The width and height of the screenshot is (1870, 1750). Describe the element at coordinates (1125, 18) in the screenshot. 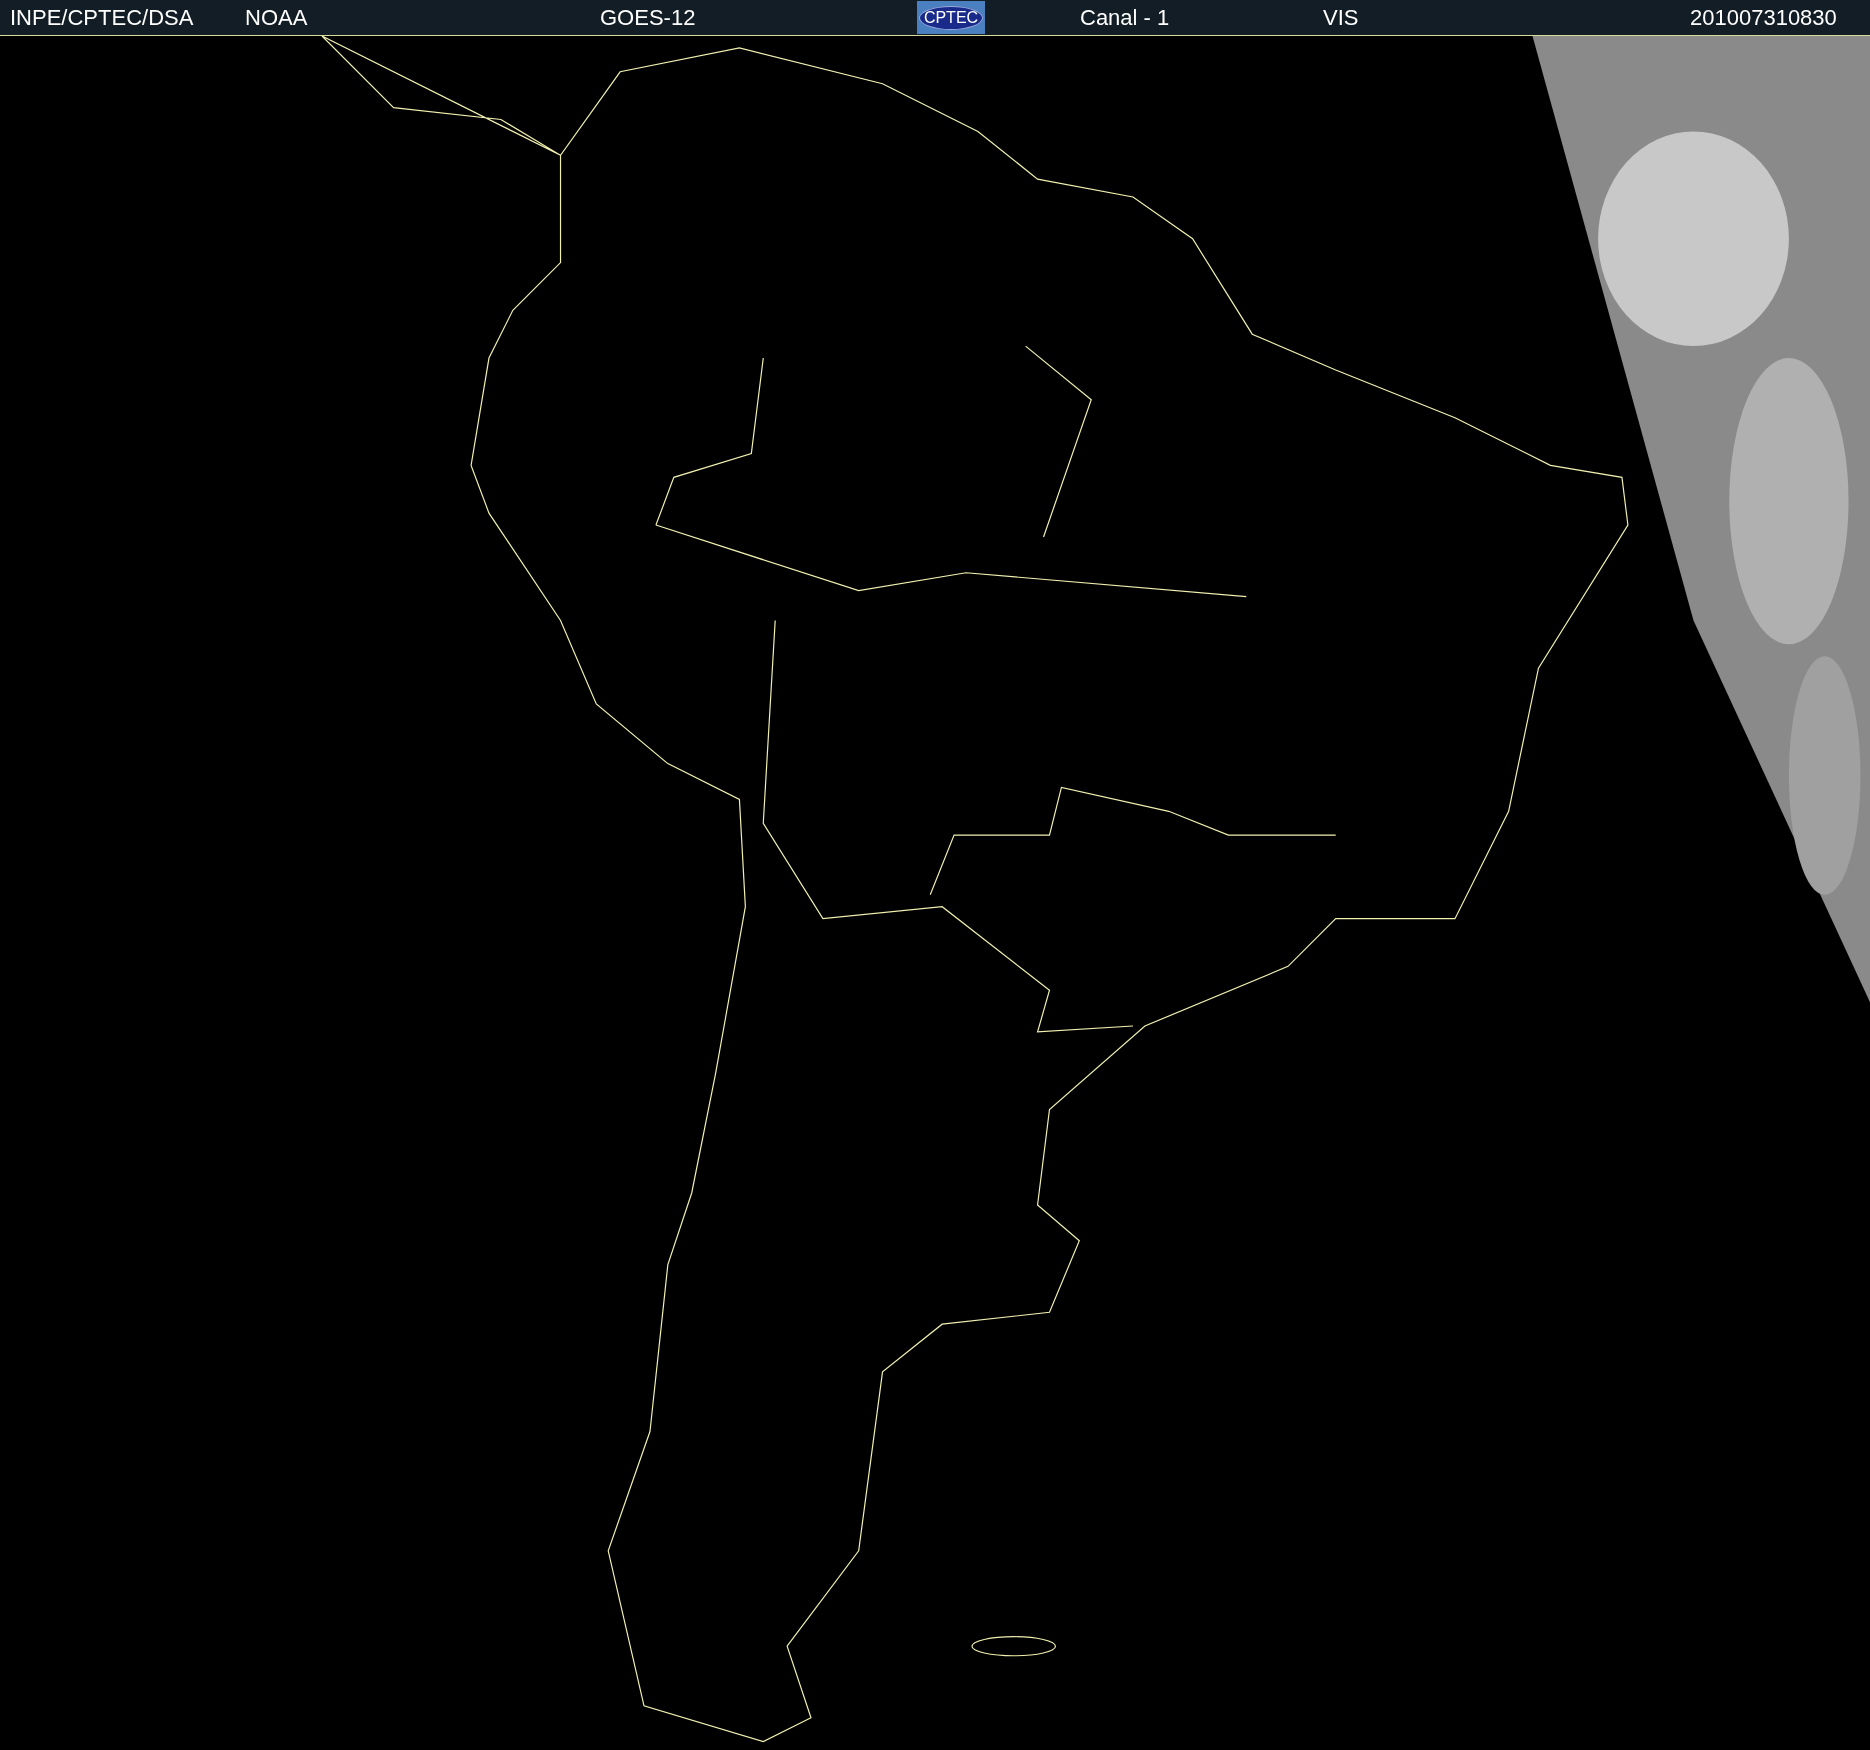

I see `header-label: Canal - 1` at that location.